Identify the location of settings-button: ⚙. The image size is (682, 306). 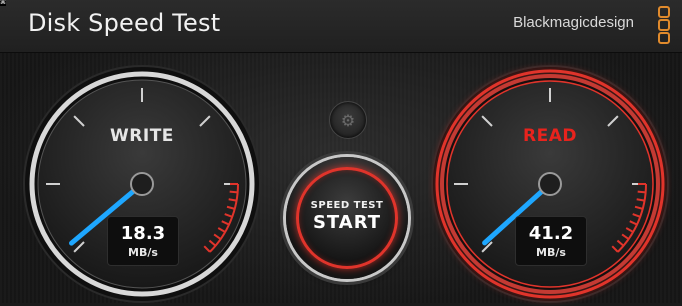
(348, 120).